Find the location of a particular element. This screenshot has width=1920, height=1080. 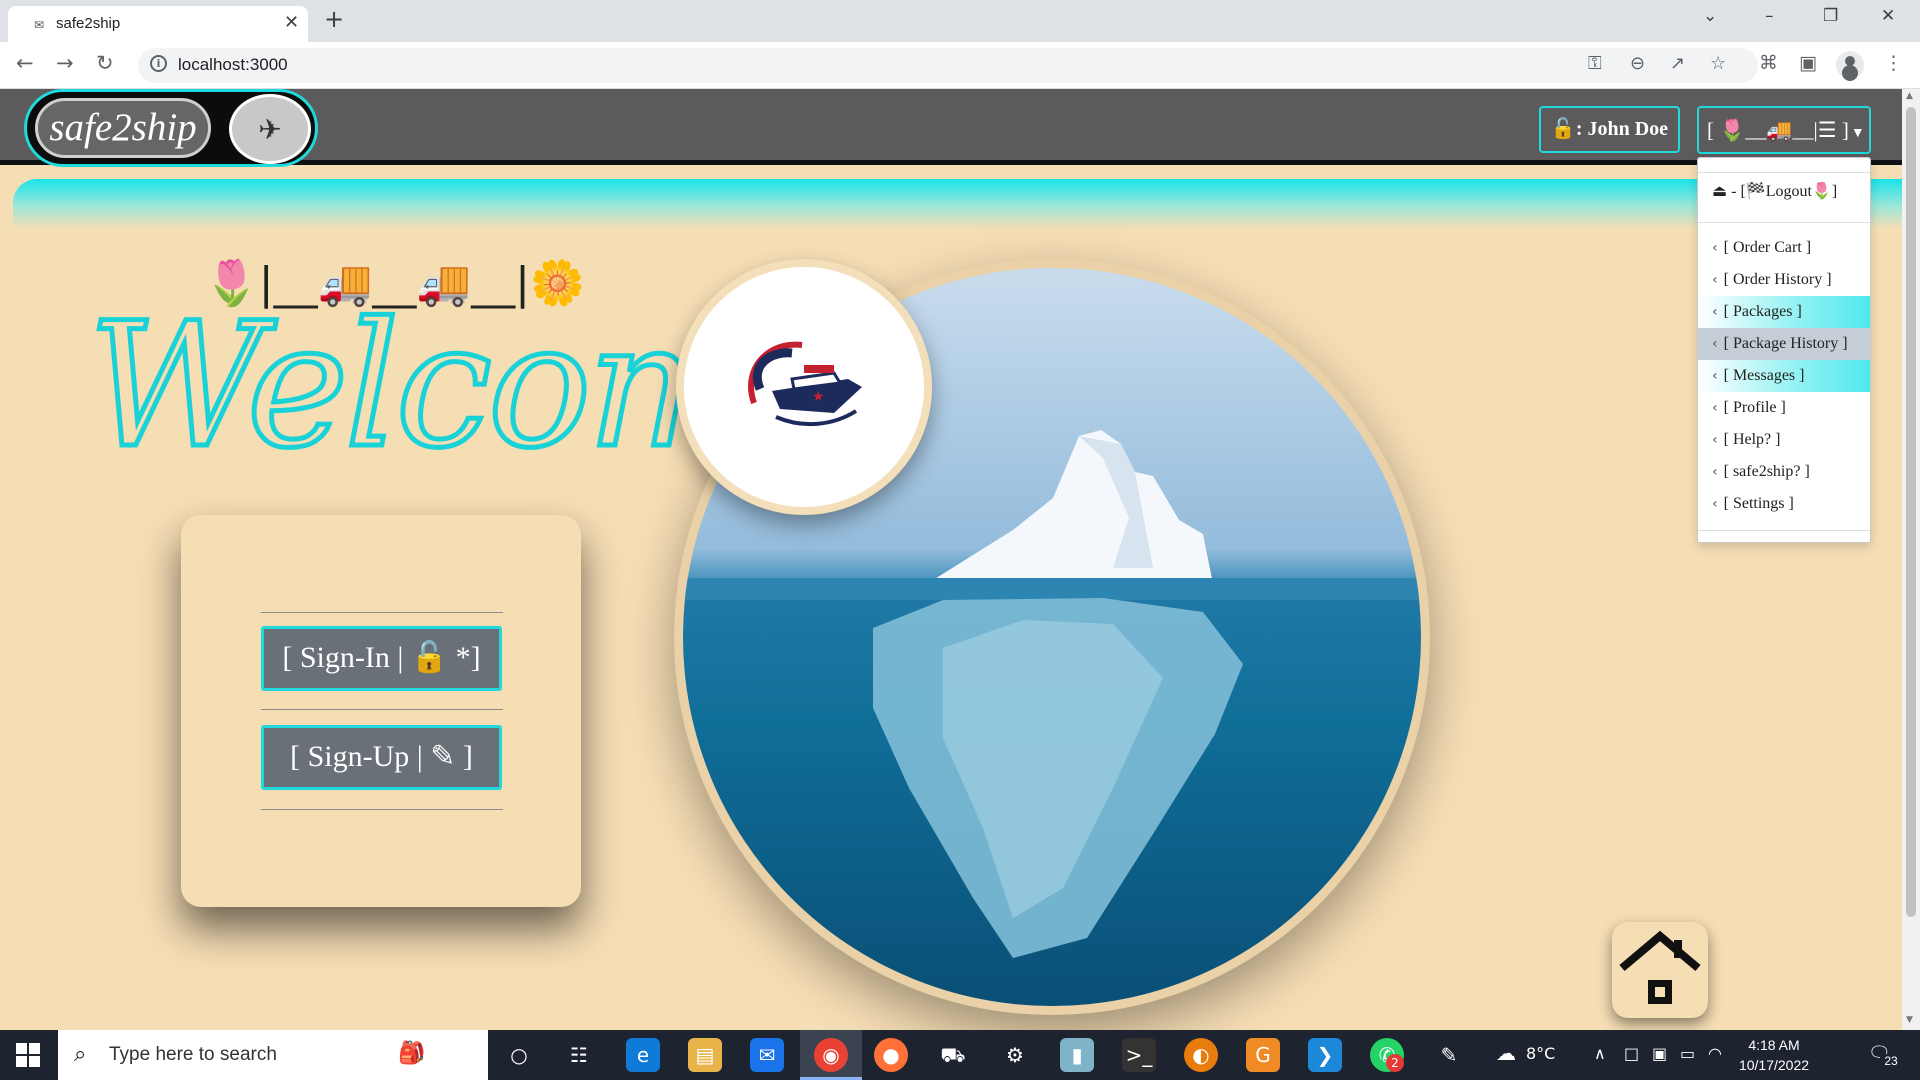

menu-item-order-cart: ‹ [ Order Cart ] is located at coordinates (1784, 248).